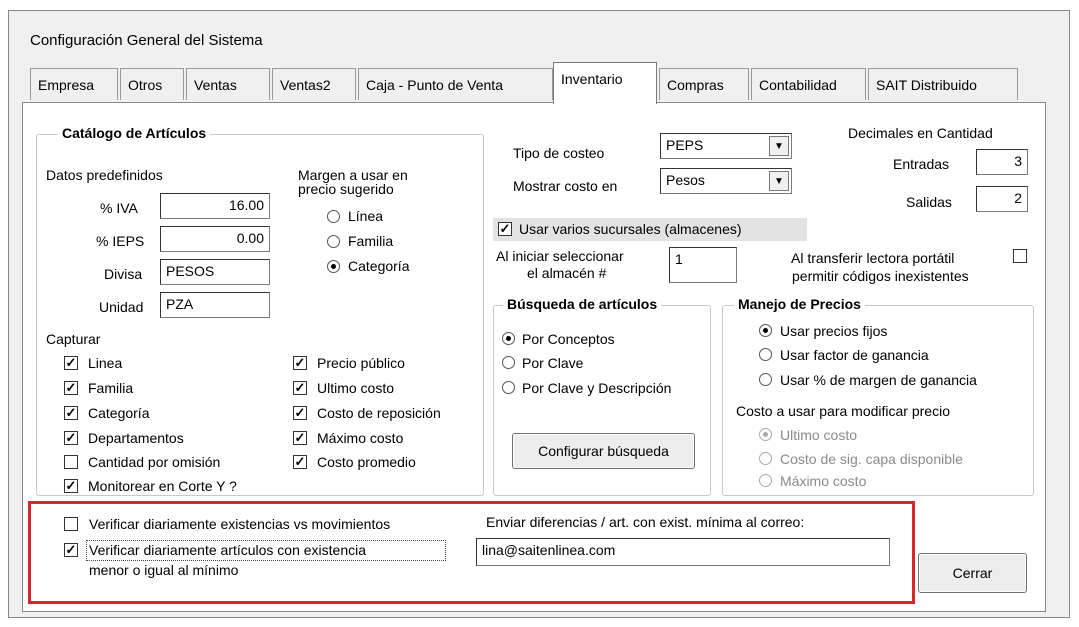 This screenshot has height=627, width=1079. What do you see at coordinates (873, 258) in the screenshot?
I see `lectora-label-1: Al transferir lectora portátil` at bounding box center [873, 258].